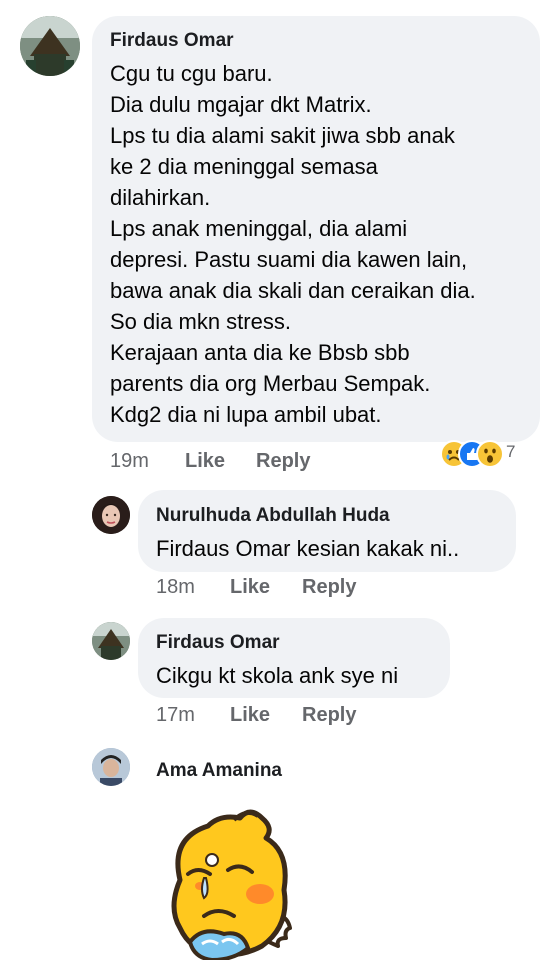 The width and height of the screenshot is (554, 965). Describe the element at coordinates (231, 886) in the screenshot. I see `crying-chick-sticker-icon` at that location.